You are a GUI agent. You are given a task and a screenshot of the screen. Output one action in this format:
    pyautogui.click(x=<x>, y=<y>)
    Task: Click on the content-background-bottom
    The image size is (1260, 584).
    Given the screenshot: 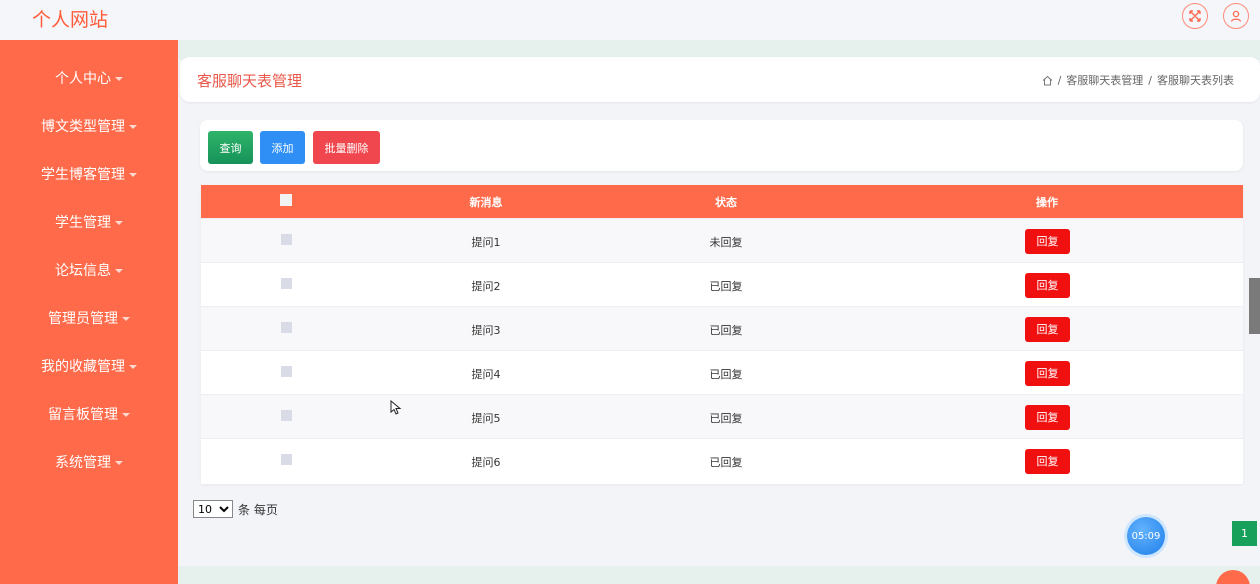 What is the action you would take?
    pyautogui.click(x=719, y=575)
    